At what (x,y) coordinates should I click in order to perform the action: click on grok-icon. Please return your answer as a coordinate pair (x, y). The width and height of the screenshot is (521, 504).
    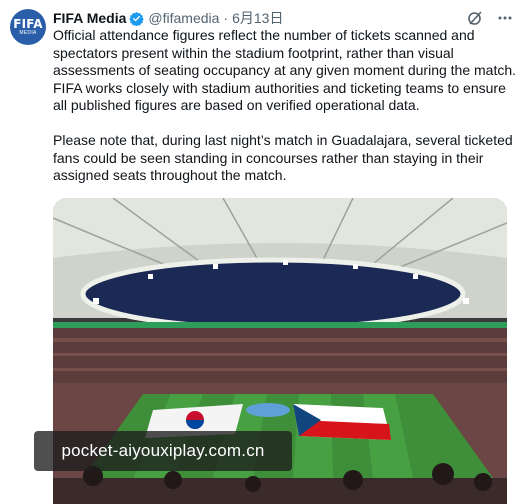
    Looking at the image, I should click on (475, 18).